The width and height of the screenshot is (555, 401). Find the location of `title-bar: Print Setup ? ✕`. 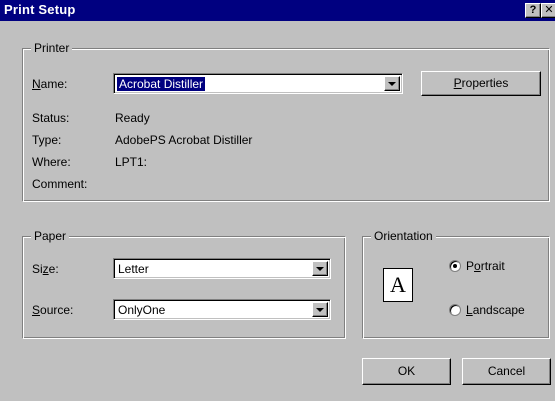

title-bar: Print Setup ? ✕ is located at coordinates (277, 10).